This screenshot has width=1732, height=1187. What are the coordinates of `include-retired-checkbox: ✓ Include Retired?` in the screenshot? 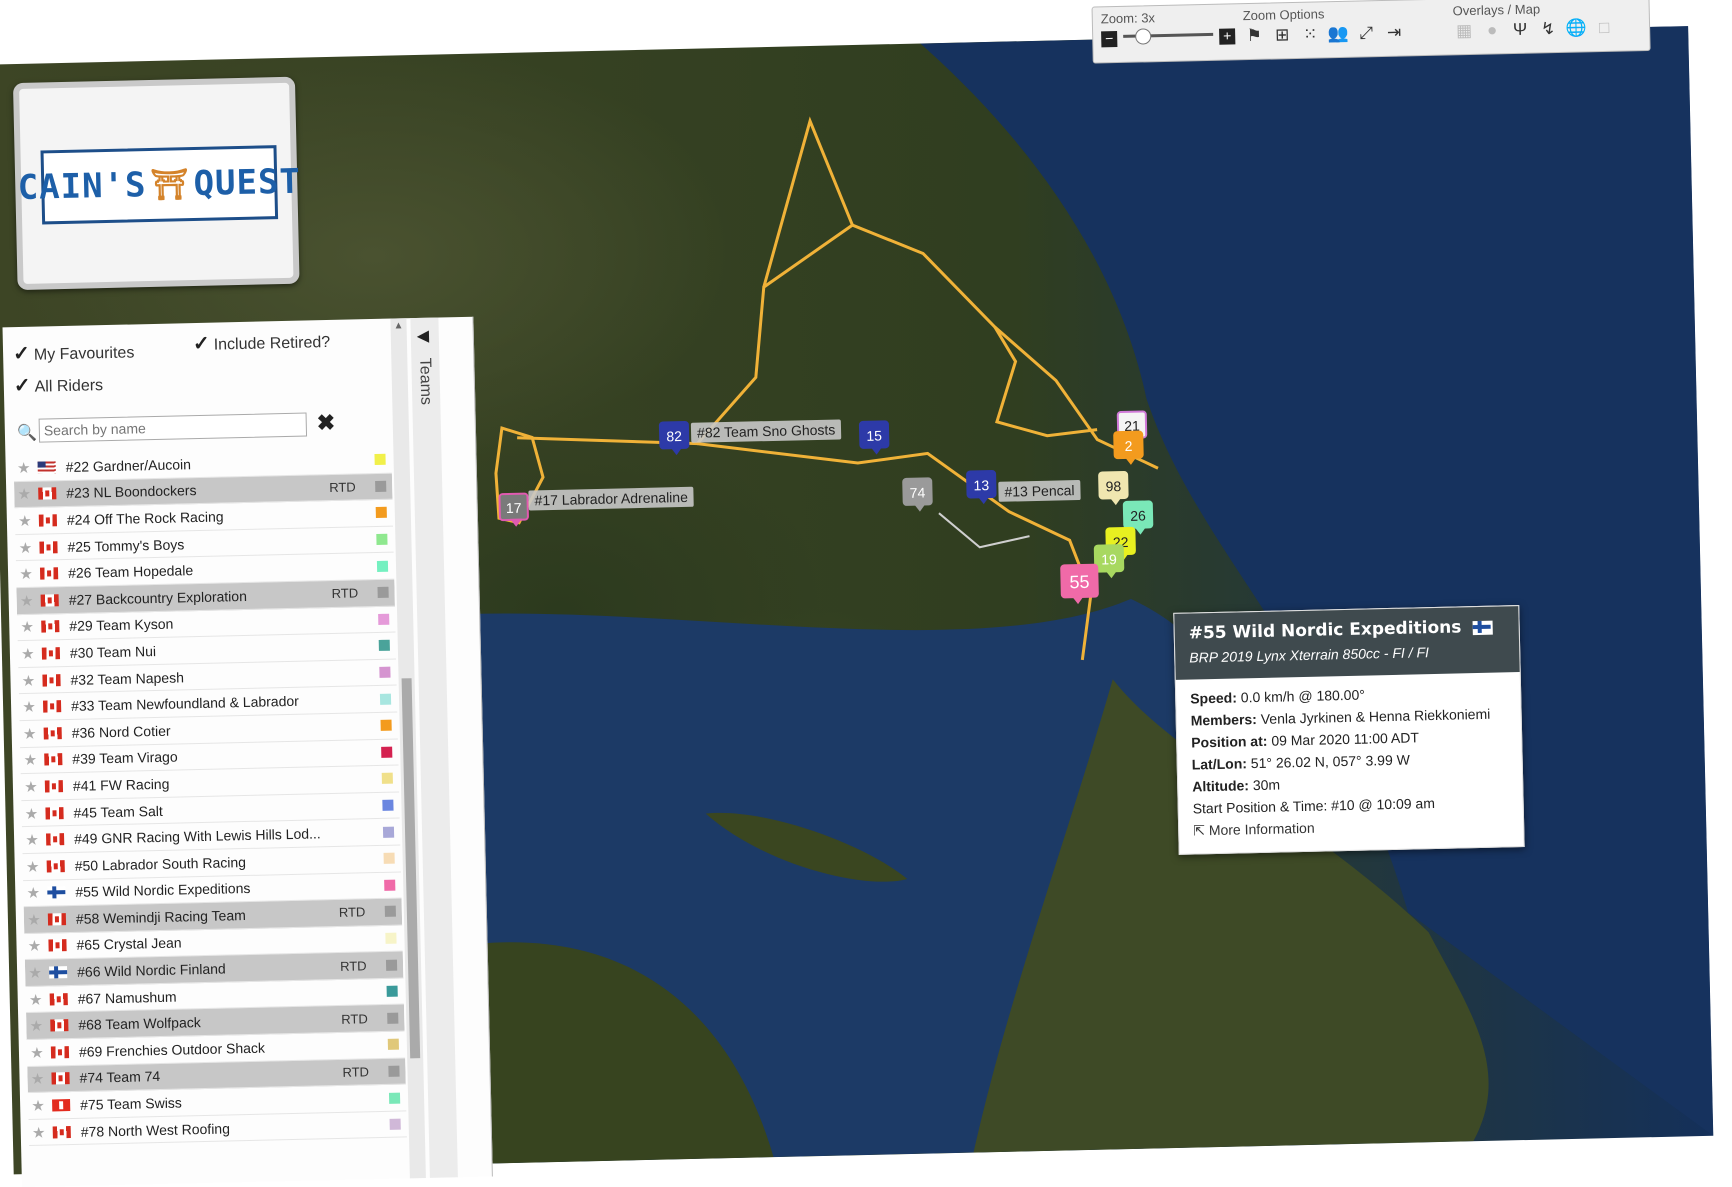 It's located at (262, 342).